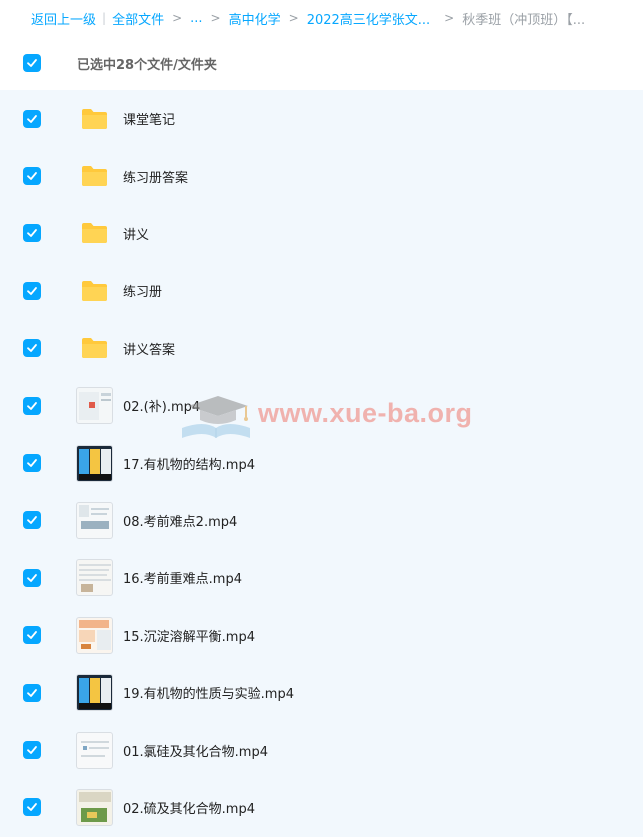 This screenshot has width=643, height=837. Describe the element at coordinates (321, 63) in the screenshot. I see `selection-header: 已选中28个文件/文件夹` at that location.